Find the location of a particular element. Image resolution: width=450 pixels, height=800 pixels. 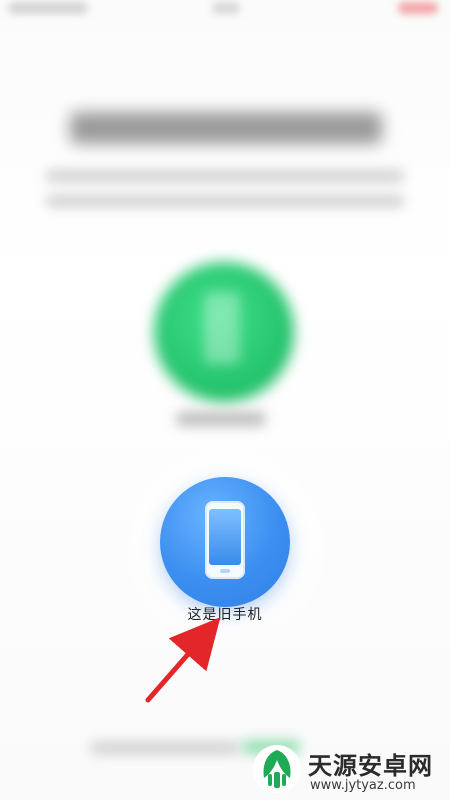

new-phone-icon is located at coordinates (222, 328).